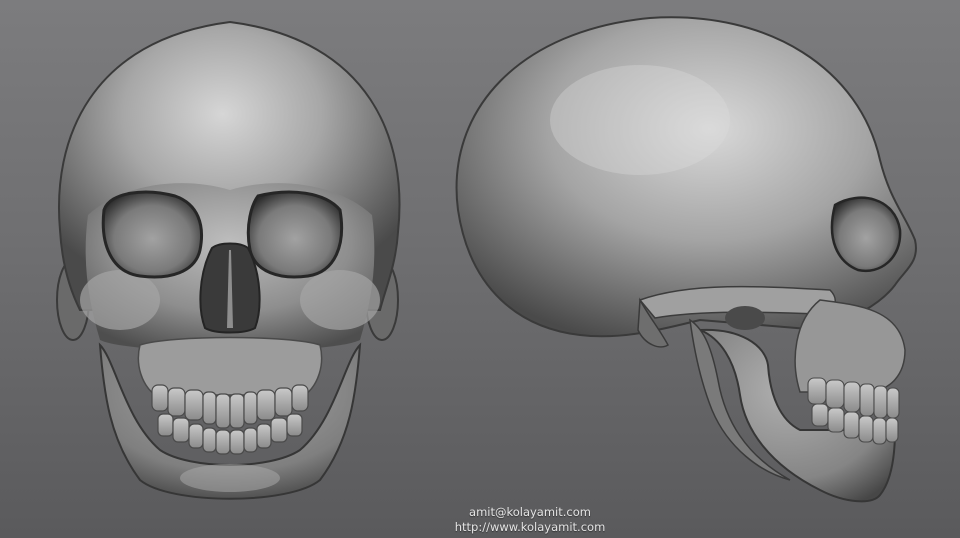  Describe the element at coordinates (530, 512) in the screenshot. I see `credit-email: amit@kolayamit.com` at that location.